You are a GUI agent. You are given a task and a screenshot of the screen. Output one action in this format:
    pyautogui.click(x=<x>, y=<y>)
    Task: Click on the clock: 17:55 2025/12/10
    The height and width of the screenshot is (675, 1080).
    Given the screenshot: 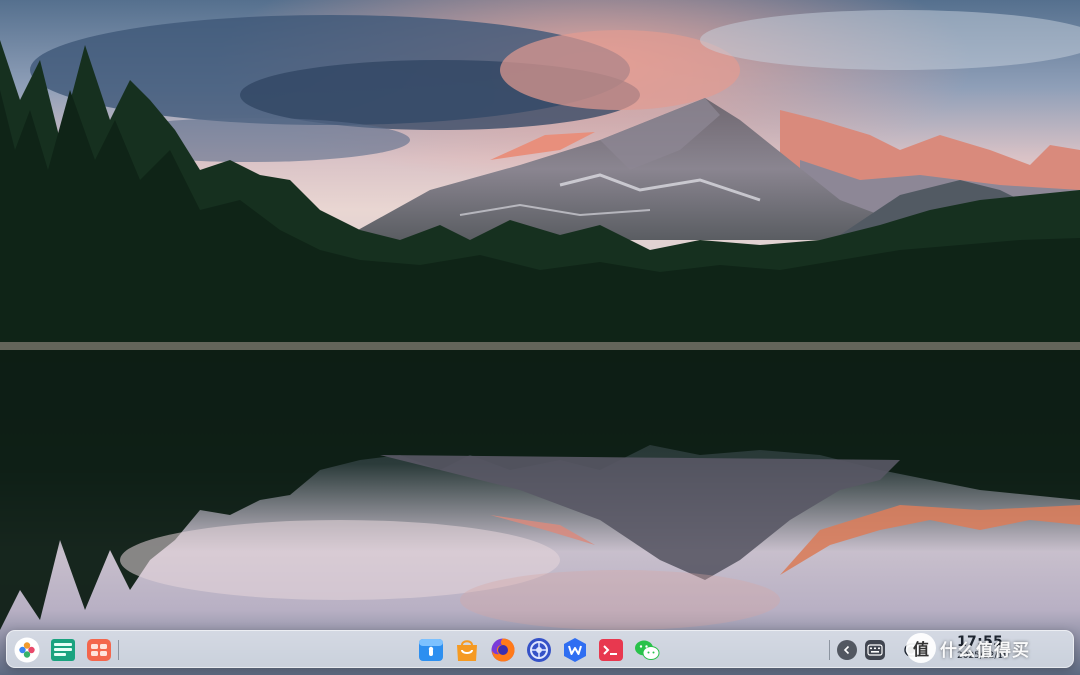 What is the action you would take?
    pyautogui.click(x=993, y=650)
    